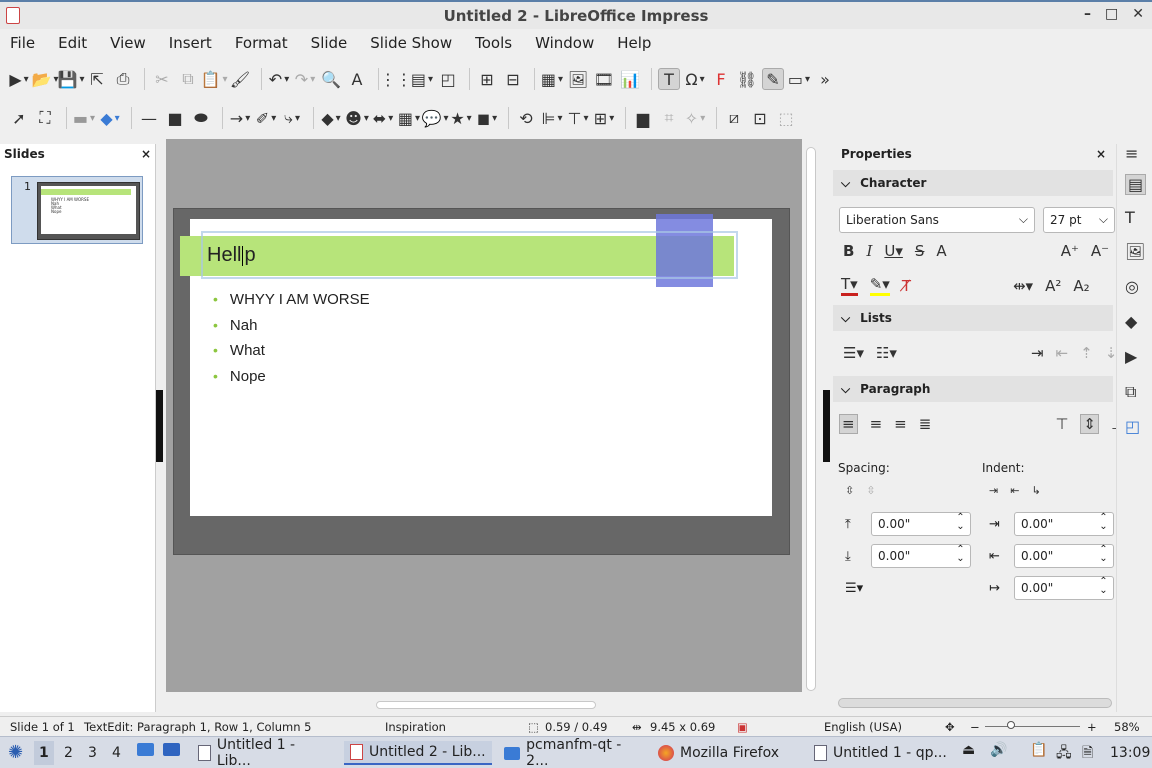 The height and width of the screenshot is (768, 1152). What do you see at coordinates (1101, 154) in the screenshot?
I see `properties-close-icon: ×` at bounding box center [1101, 154].